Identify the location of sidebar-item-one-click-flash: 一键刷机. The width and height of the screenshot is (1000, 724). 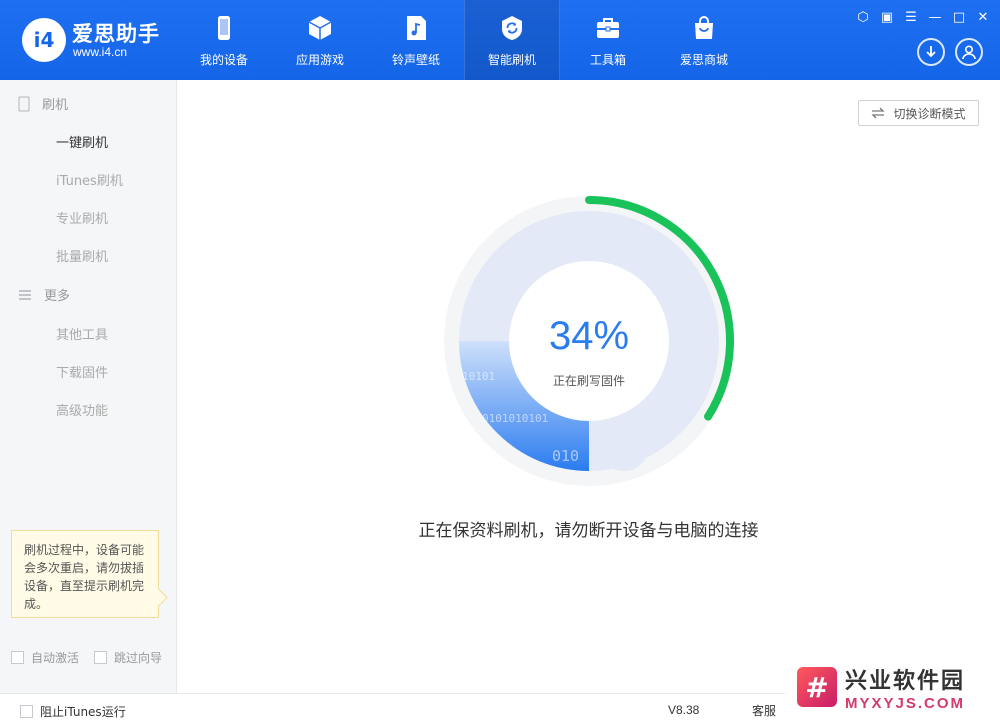
(82, 141).